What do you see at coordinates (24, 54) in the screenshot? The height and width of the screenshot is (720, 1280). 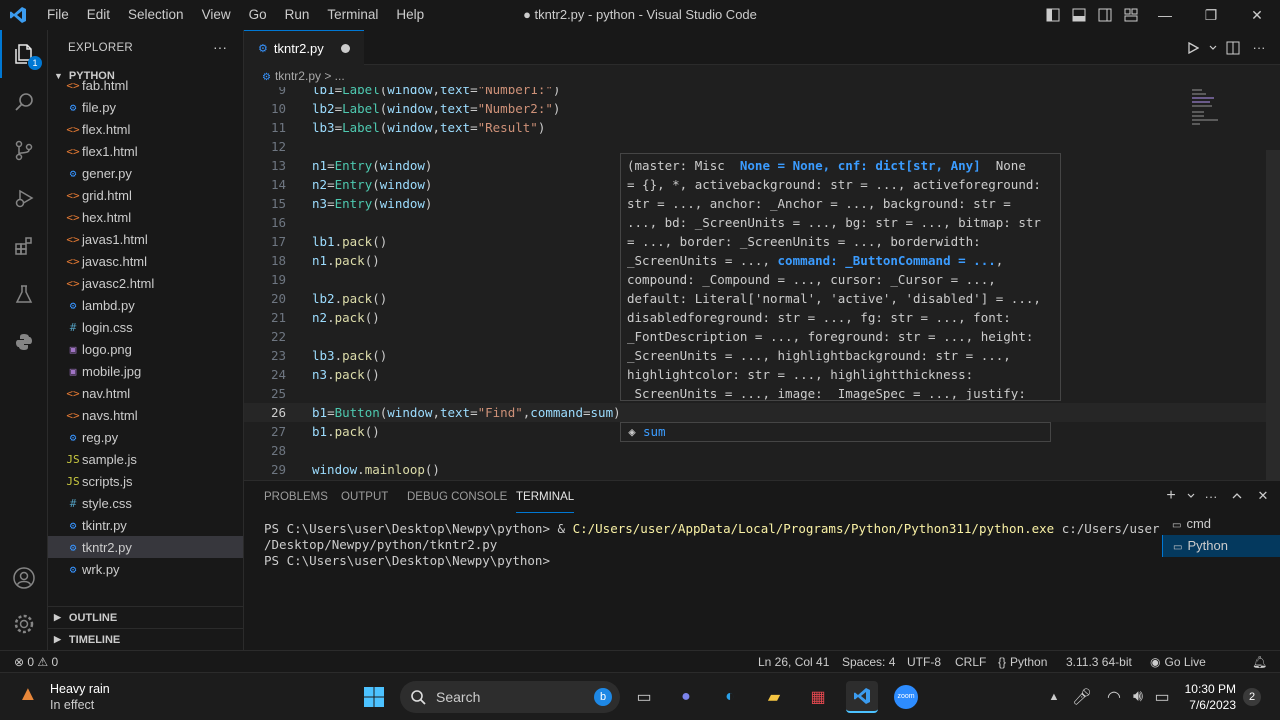 I see `explorer-icon: 1` at bounding box center [24, 54].